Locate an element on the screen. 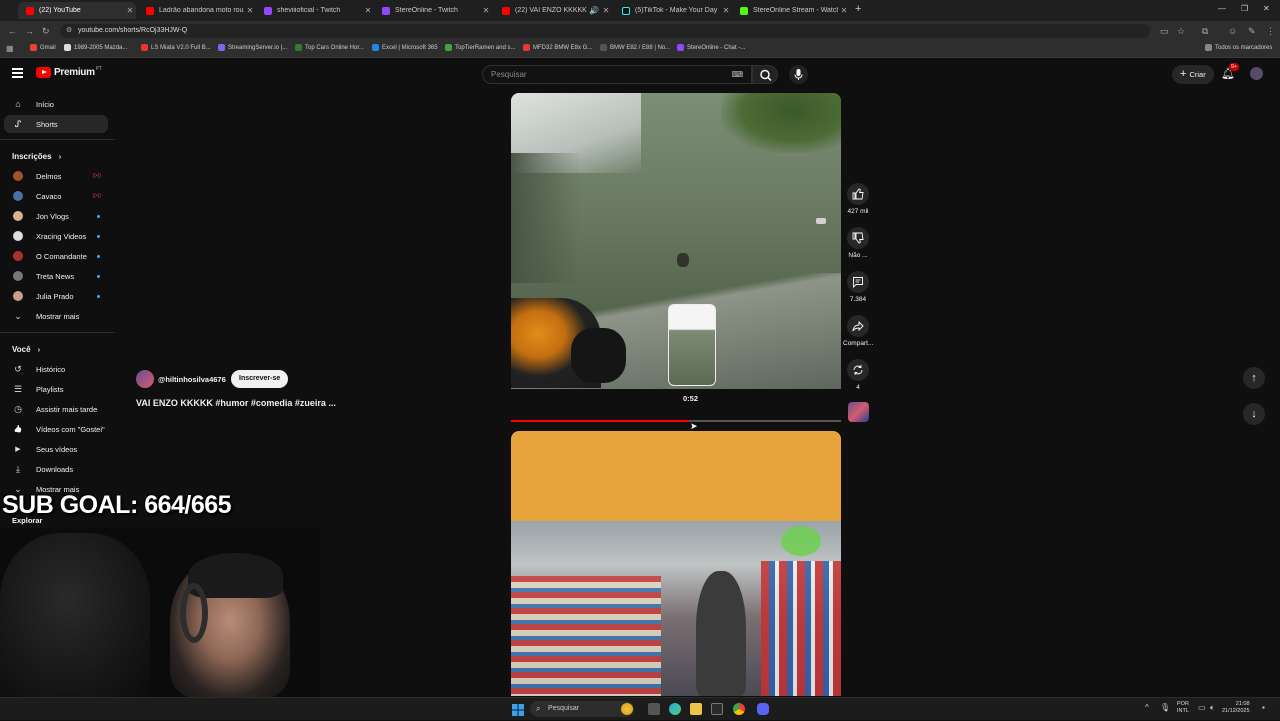 Image resolution: width=1280 pixels, height=721 pixels. bookmark-excel: Excel | Microsoft 365 is located at coordinates (405, 47).